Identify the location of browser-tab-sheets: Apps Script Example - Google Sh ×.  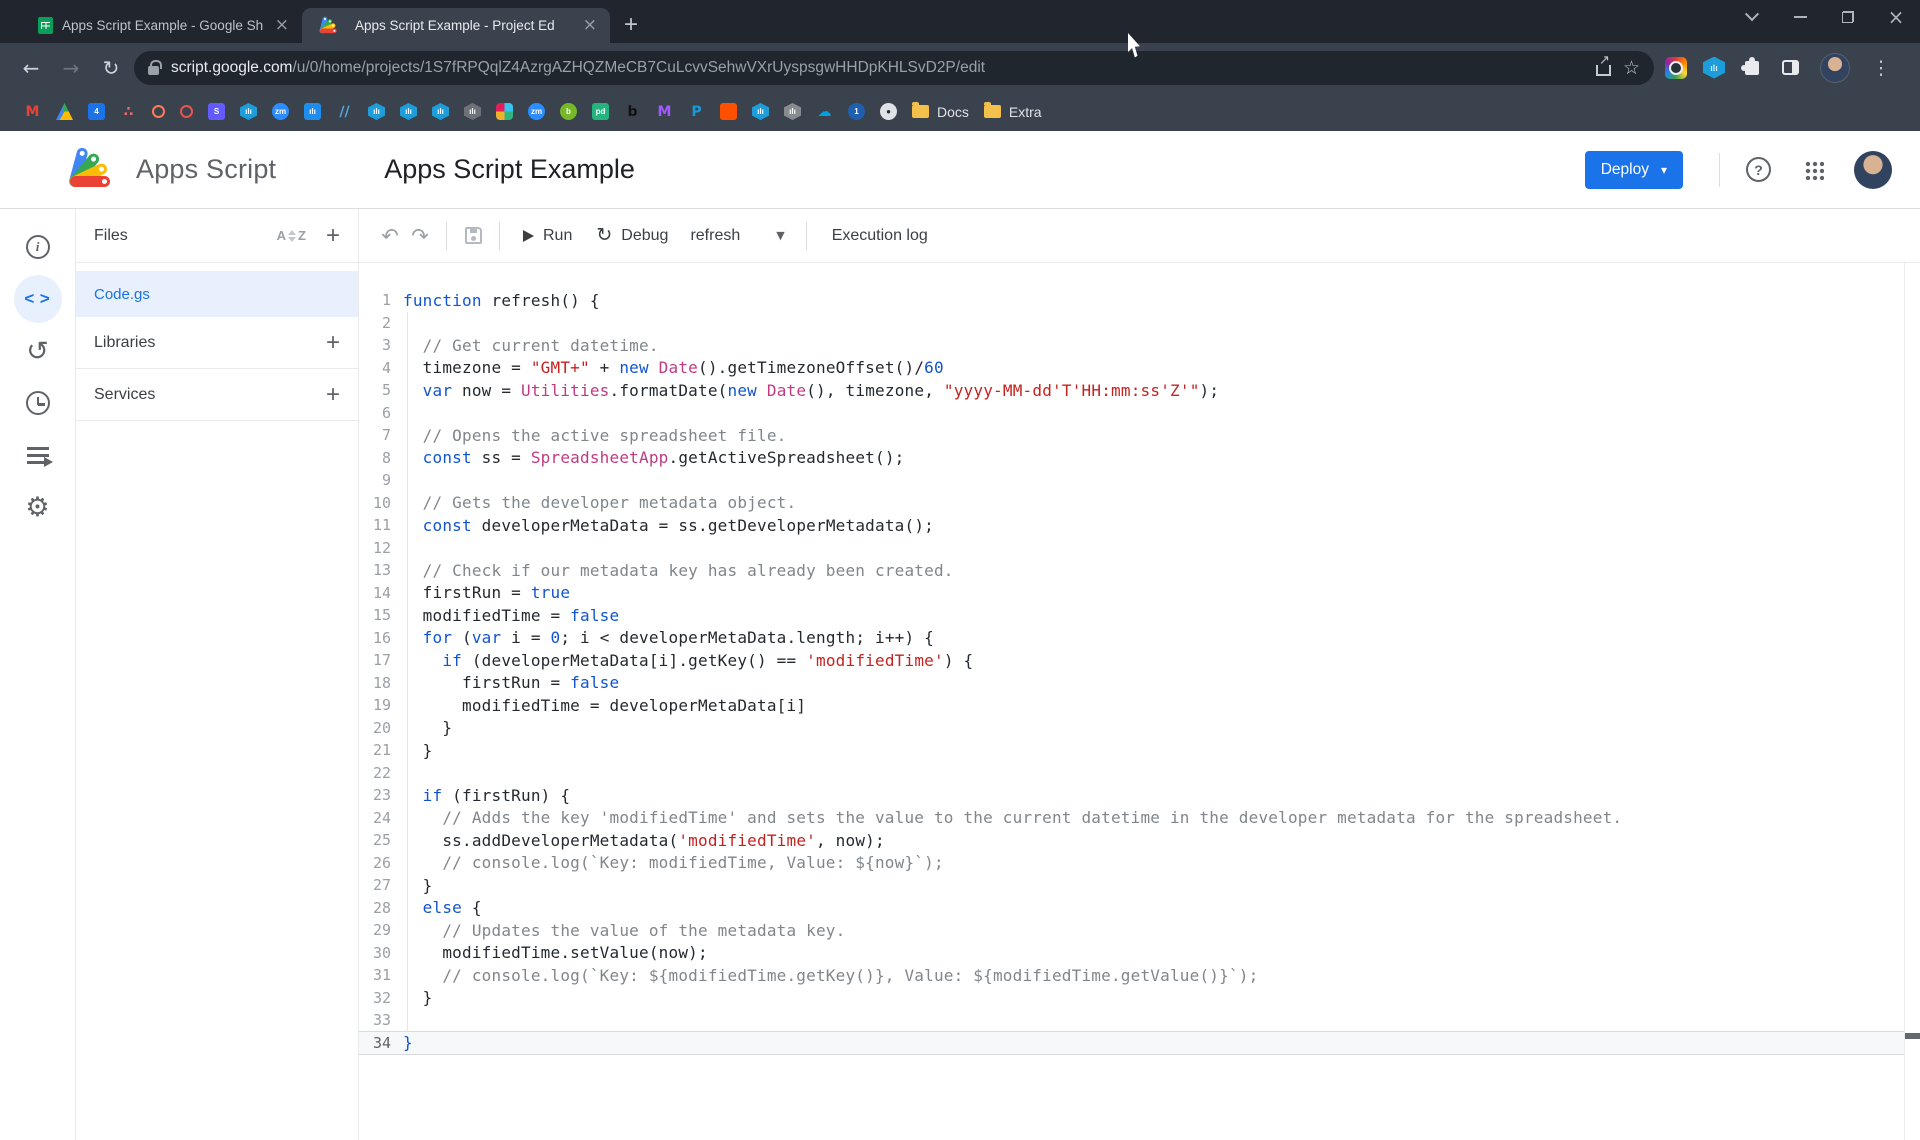
(164, 25).